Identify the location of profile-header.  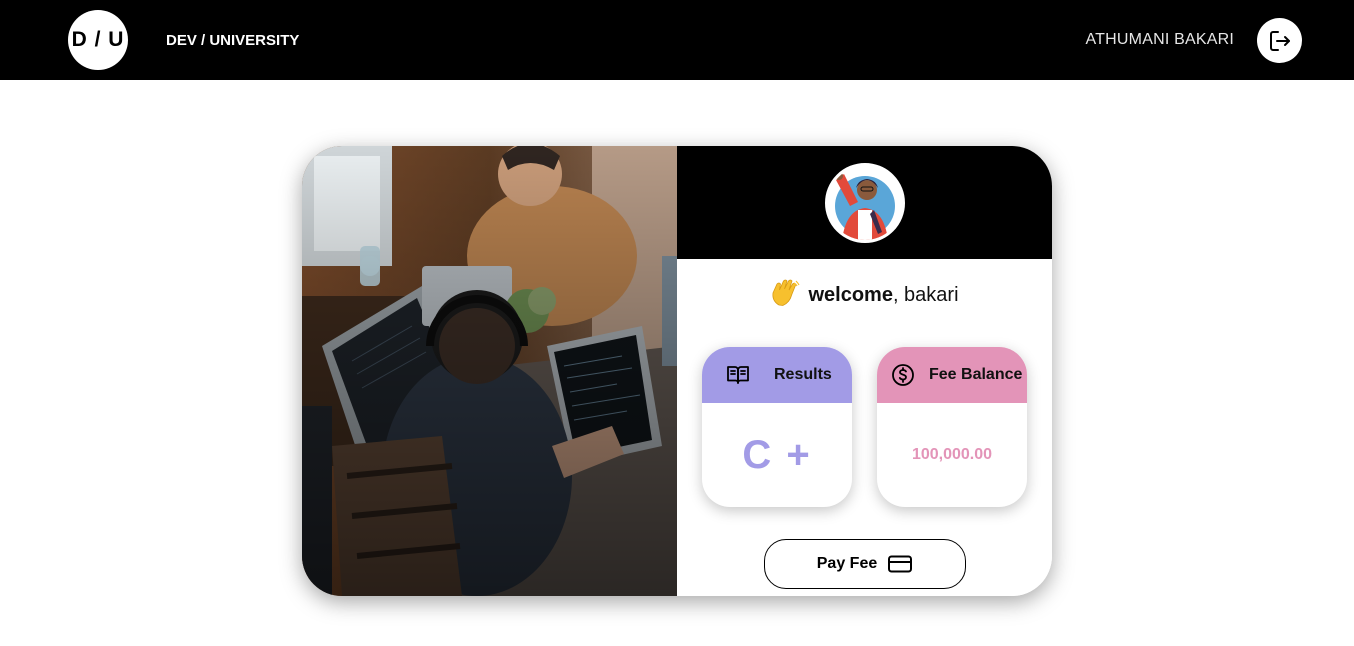
(864, 202).